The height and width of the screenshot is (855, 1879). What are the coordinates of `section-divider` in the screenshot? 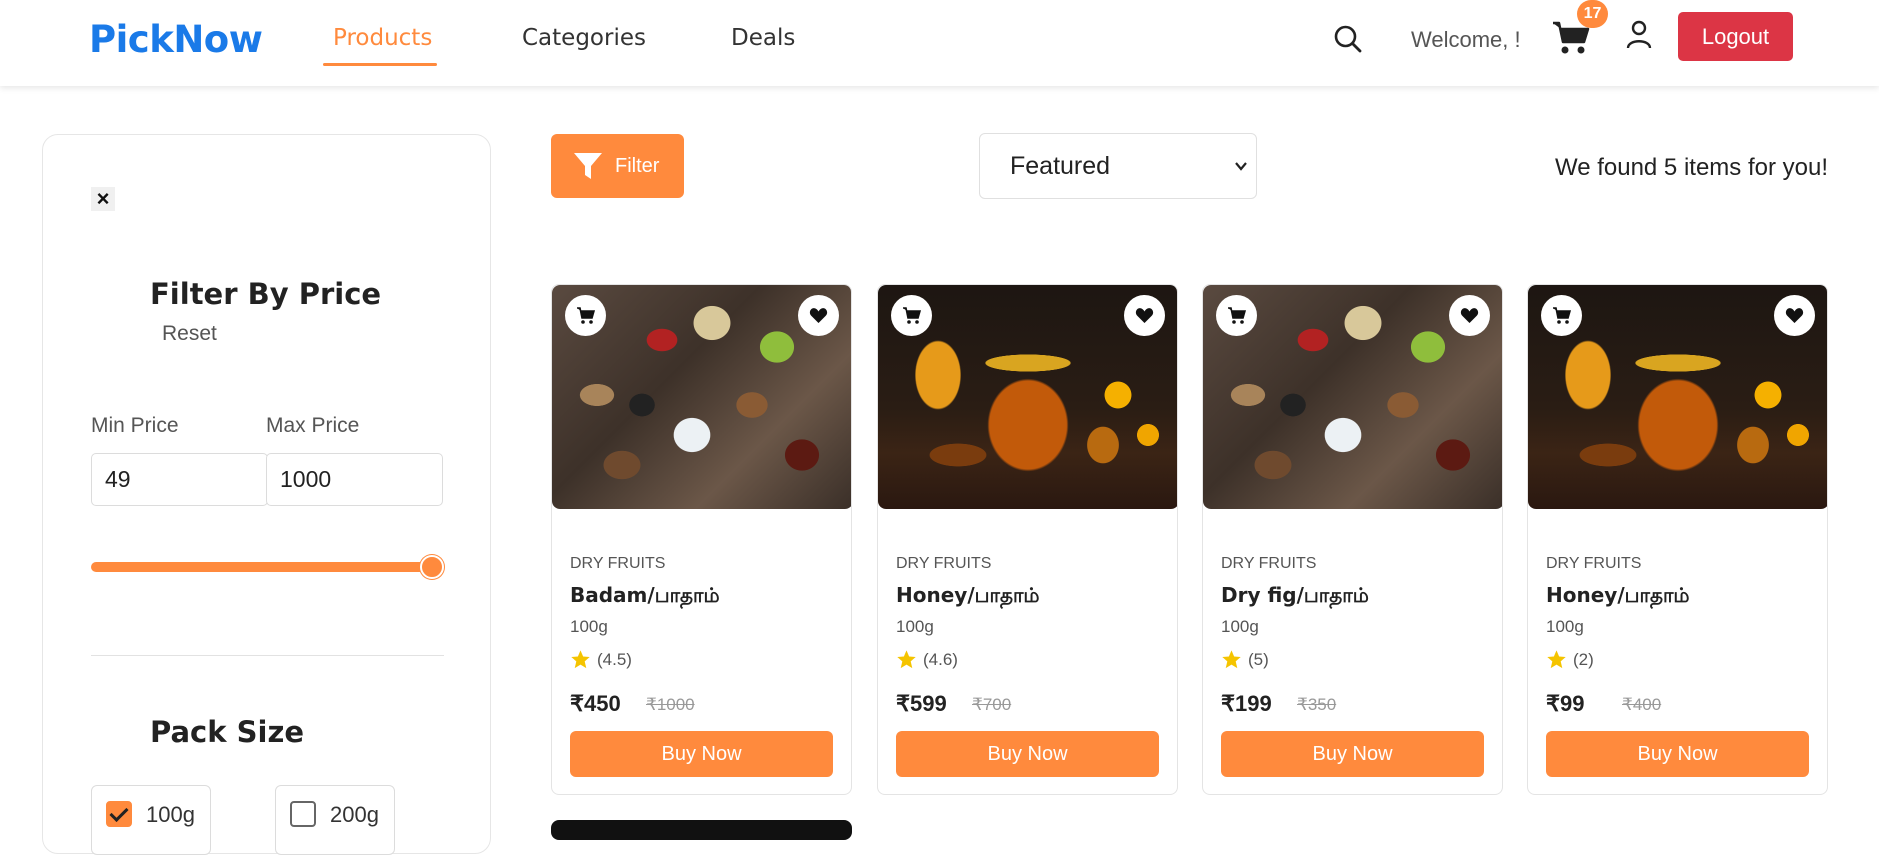 It's located at (267, 655).